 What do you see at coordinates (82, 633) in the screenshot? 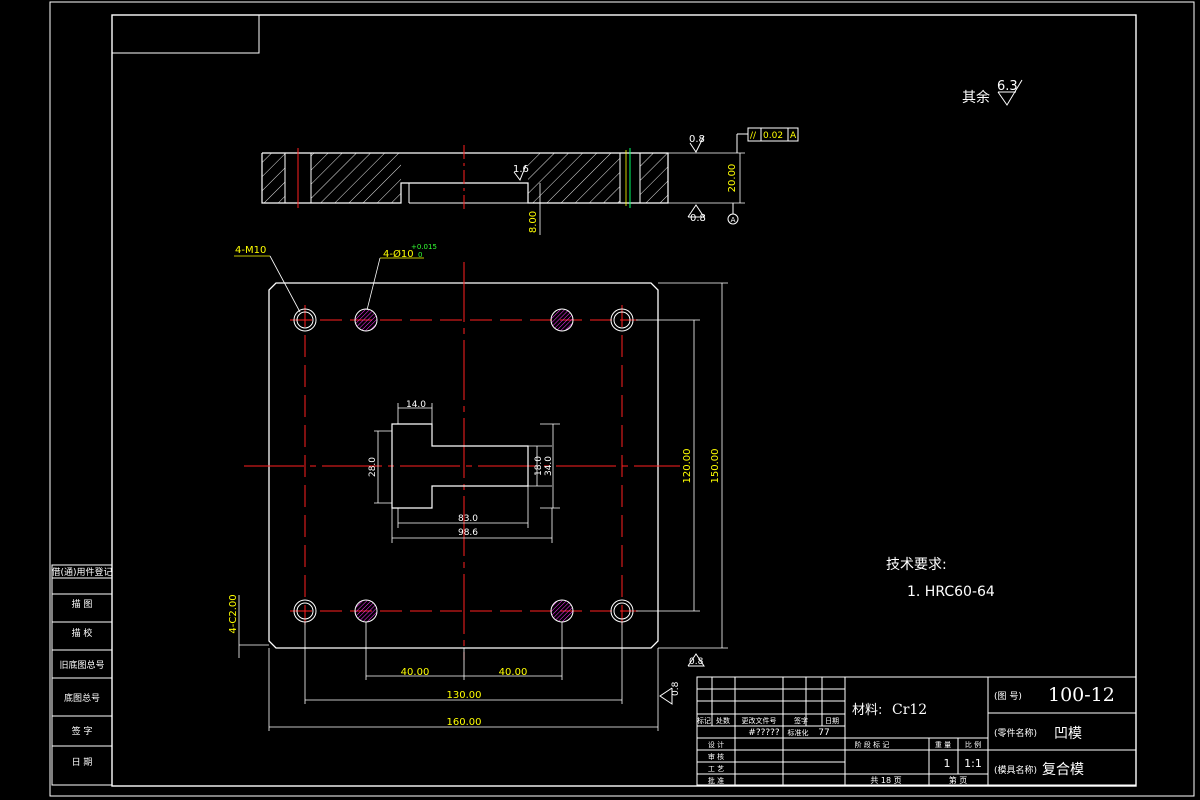
I see `side-label-3: 描 校` at bounding box center [82, 633].